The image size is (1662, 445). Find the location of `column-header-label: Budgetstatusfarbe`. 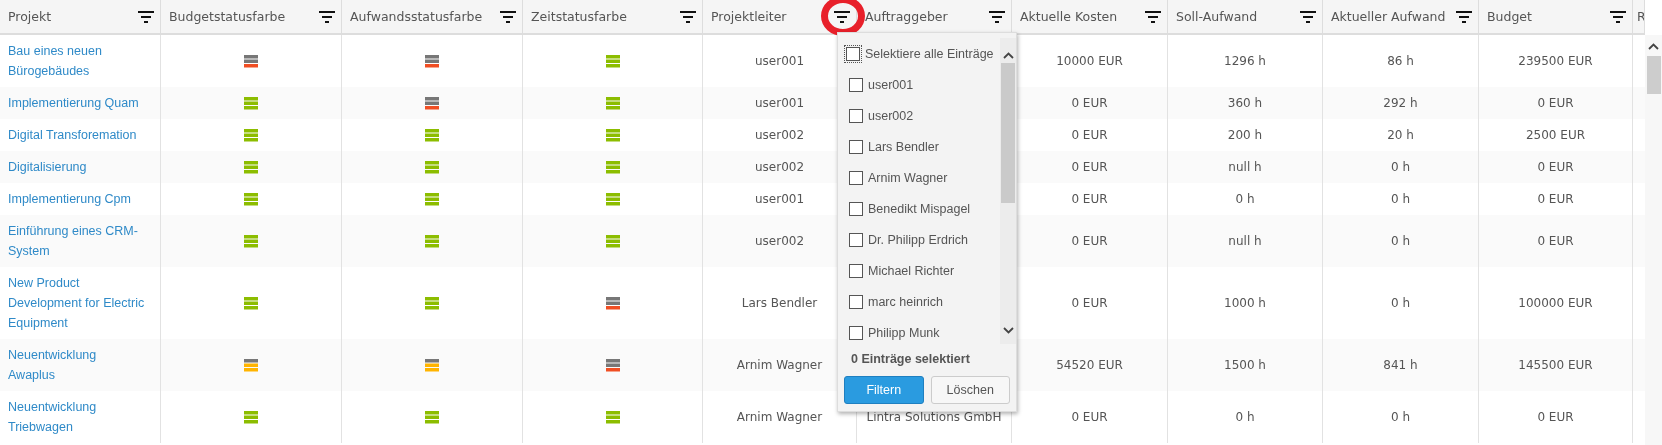

column-header-label: Budgetstatusfarbe is located at coordinates (227, 16).